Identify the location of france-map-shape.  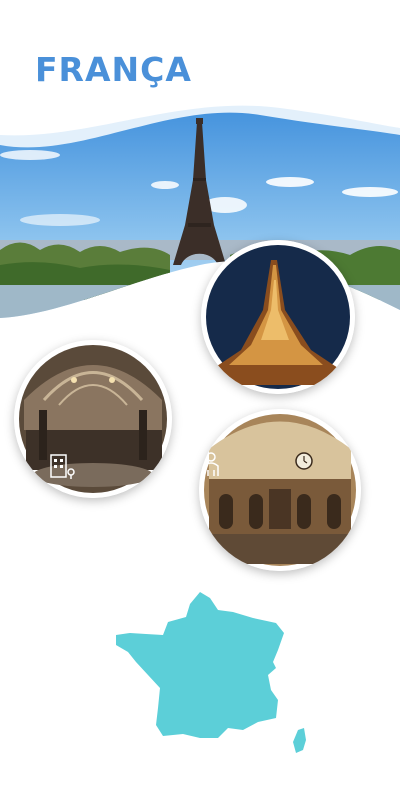
(211, 672).